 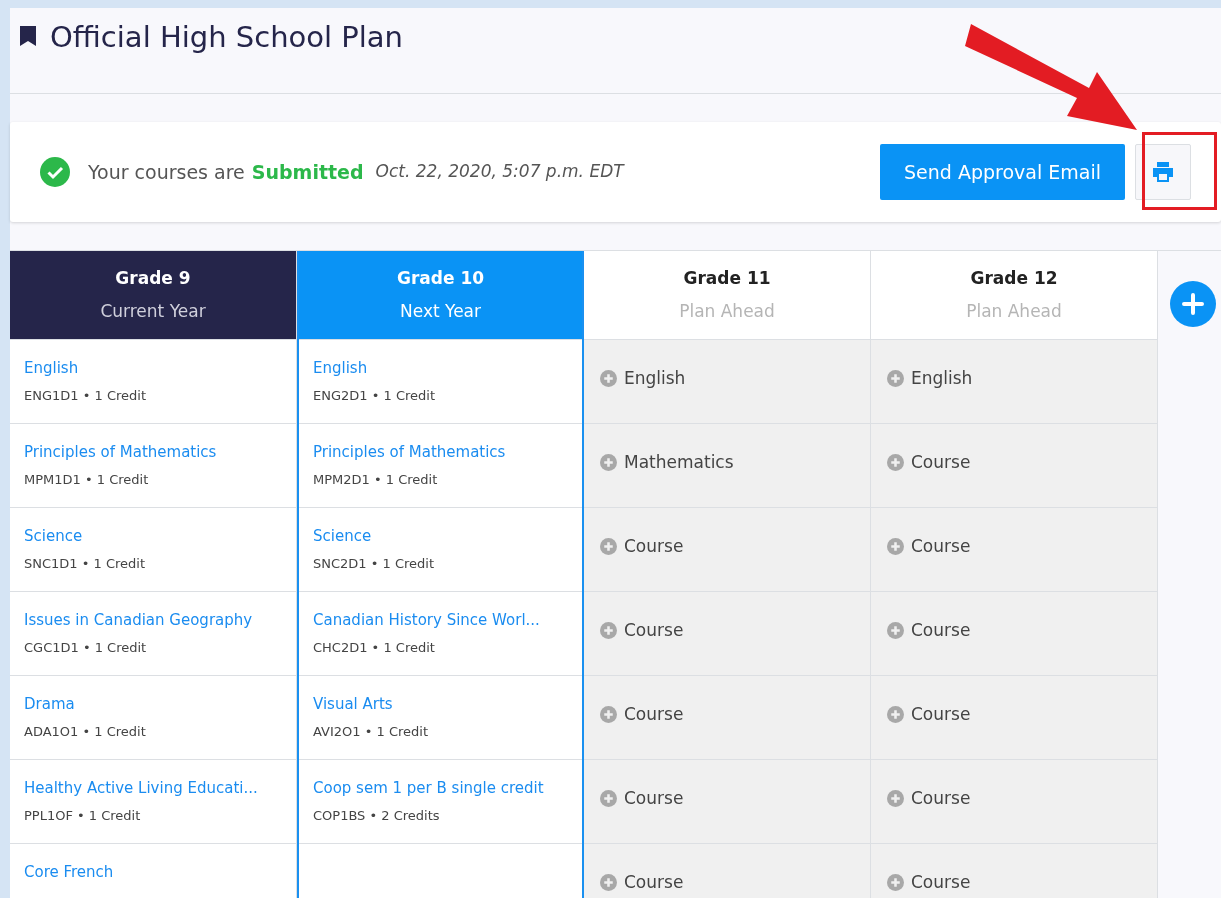 What do you see at coordinates (153, 620) in the screenshot?
I see `course-link: Issues in Canadian Geography` at bounding box center [153, 620].